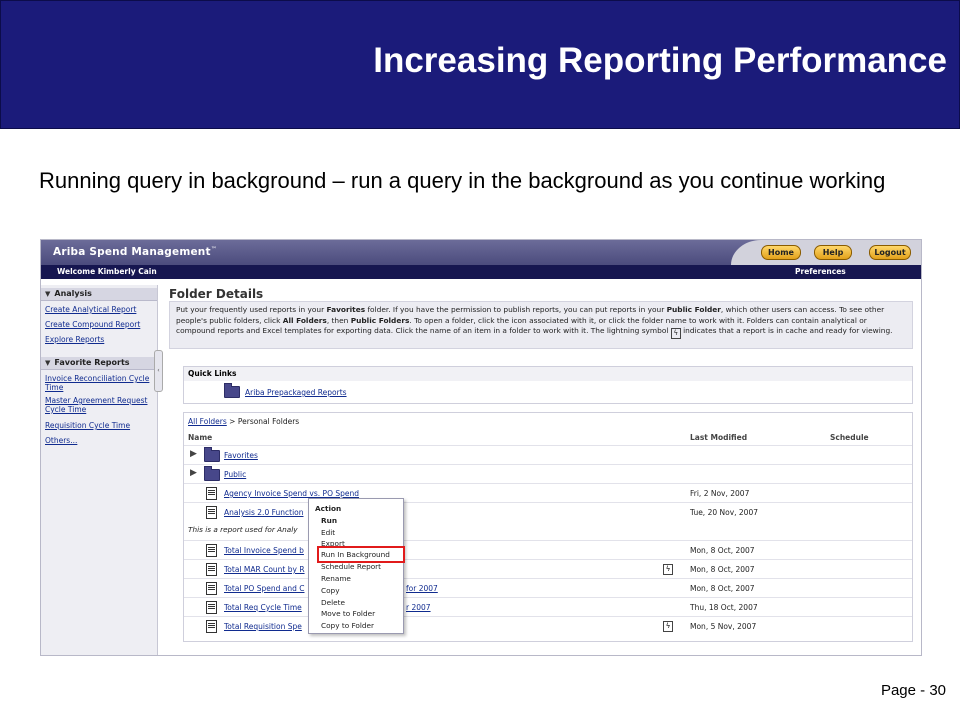 The height and width of the screenshot is (720, 960). What do you see at coordinates (351, 566) in the screenshot?
I see `menu-item-schedule-report: Schedule Report` at bounding box center [351, 566].